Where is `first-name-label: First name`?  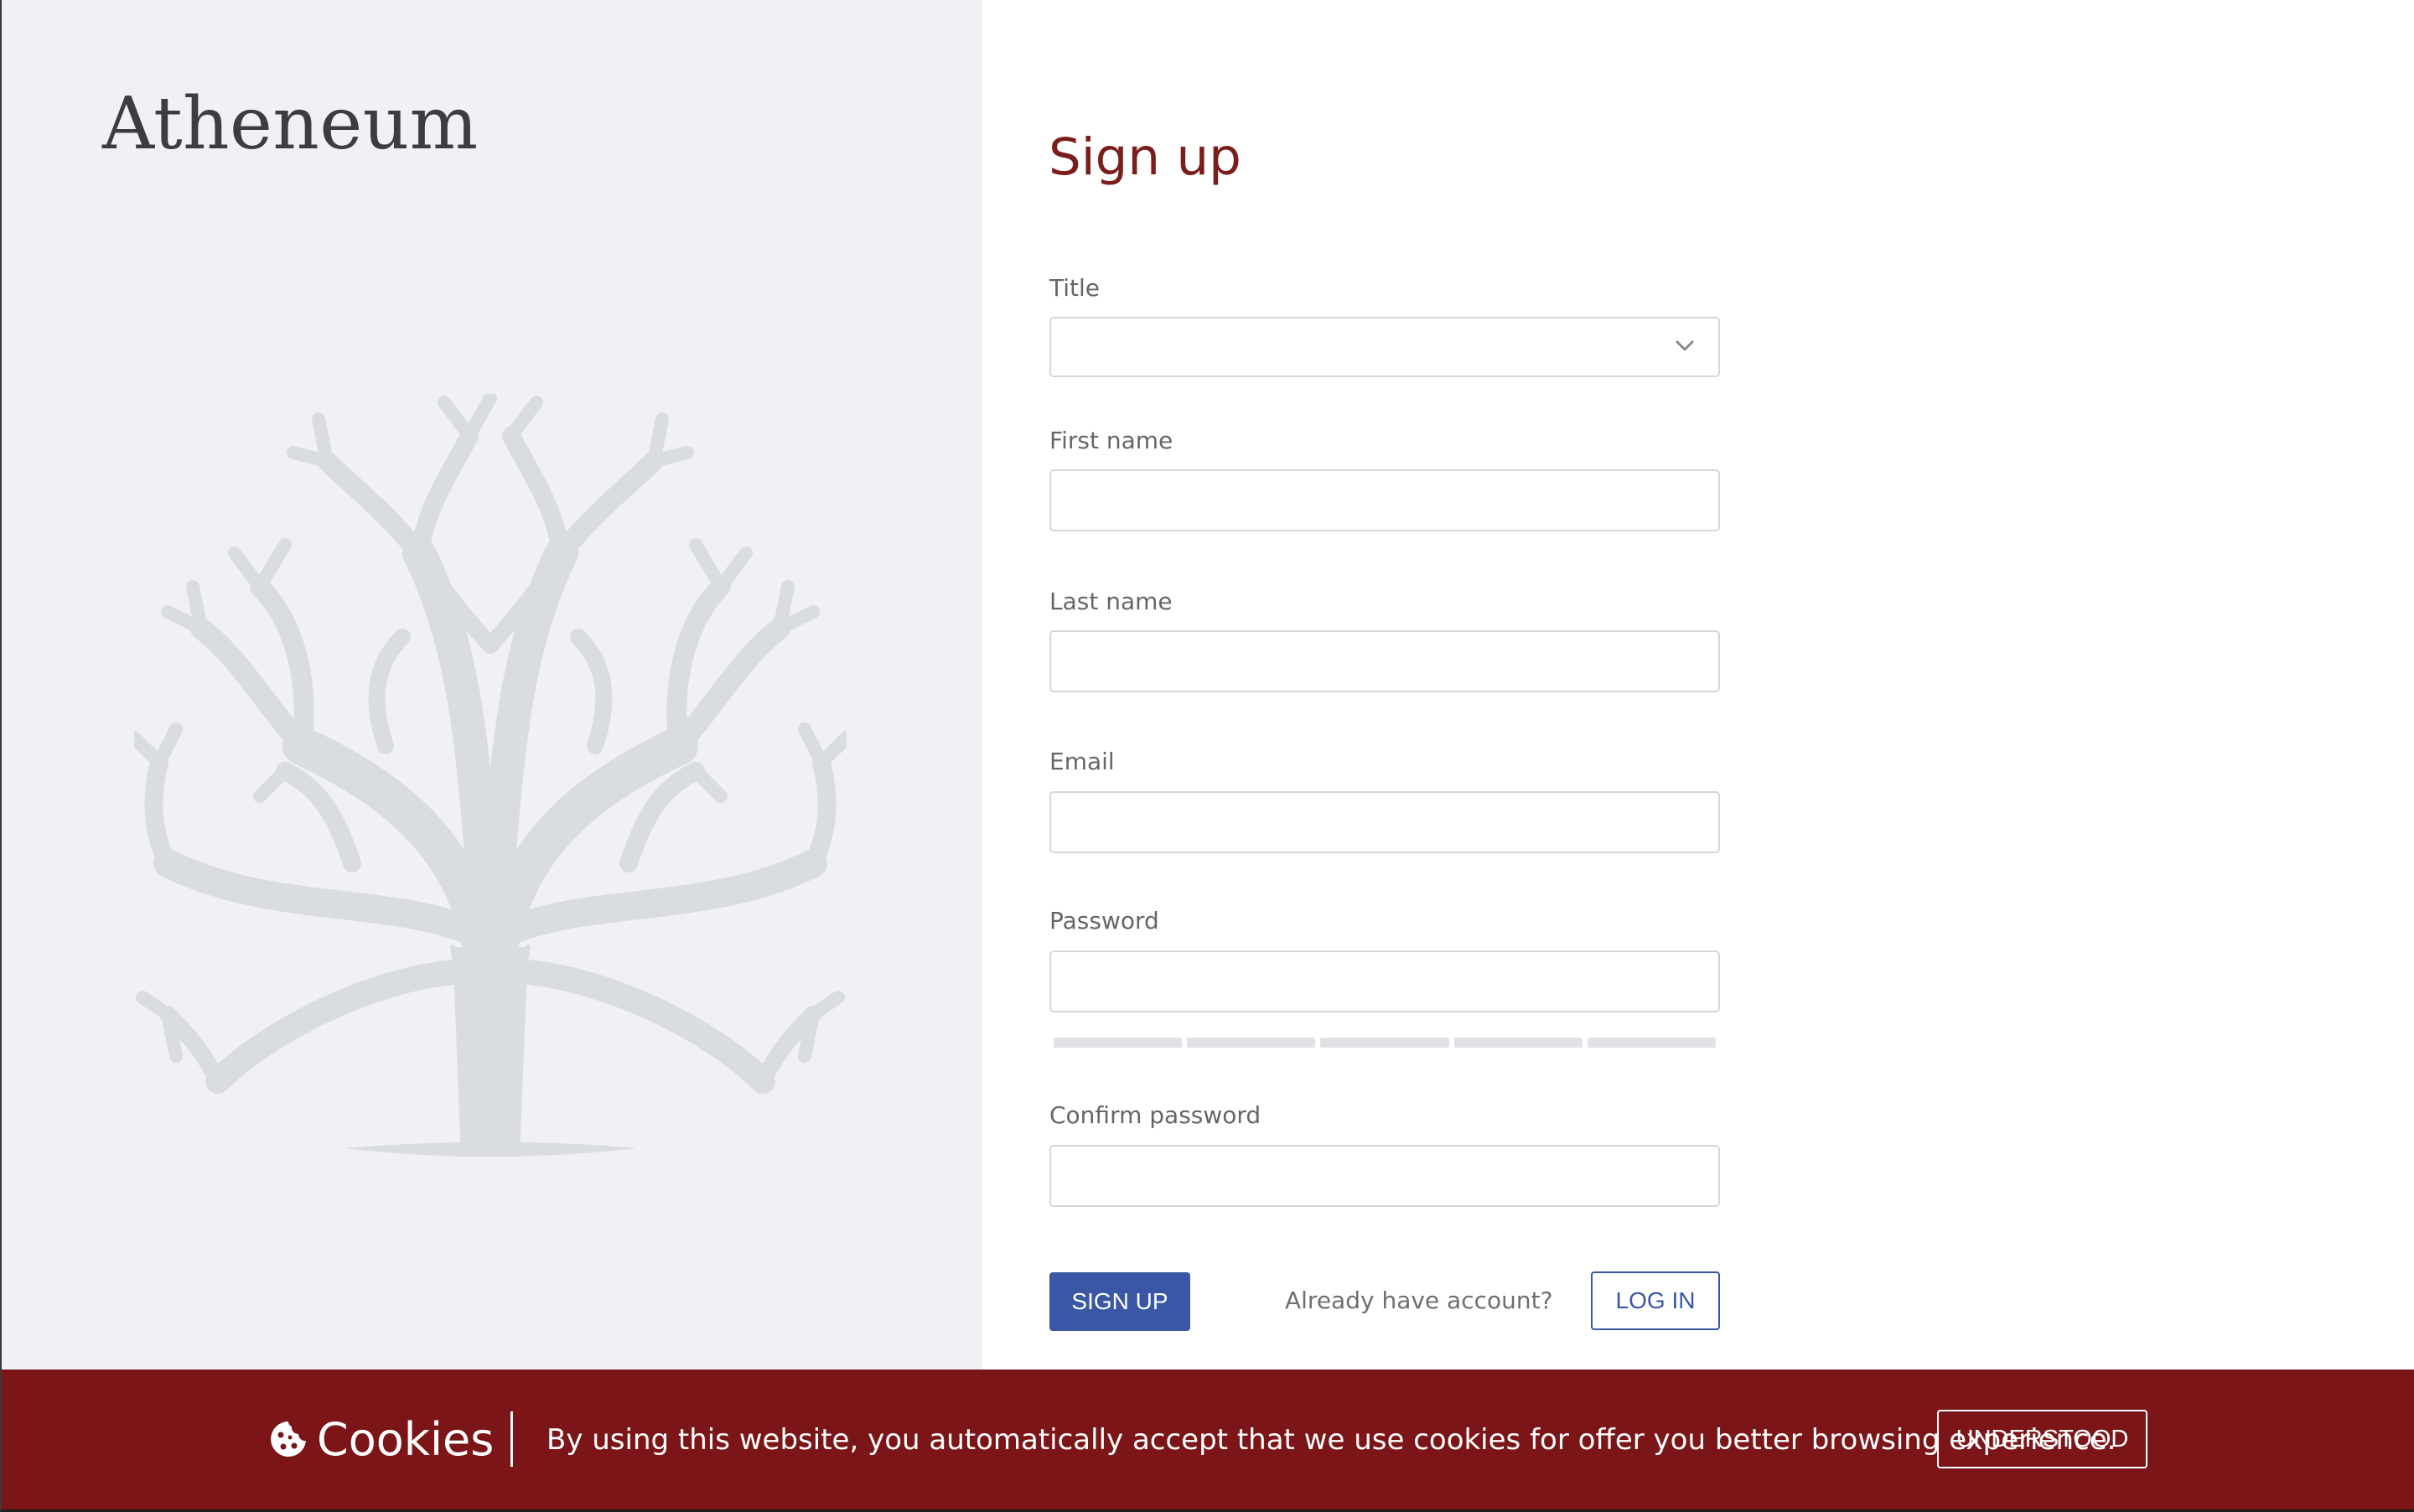
first-name-label: First name is located at coordinates (1111, 440).